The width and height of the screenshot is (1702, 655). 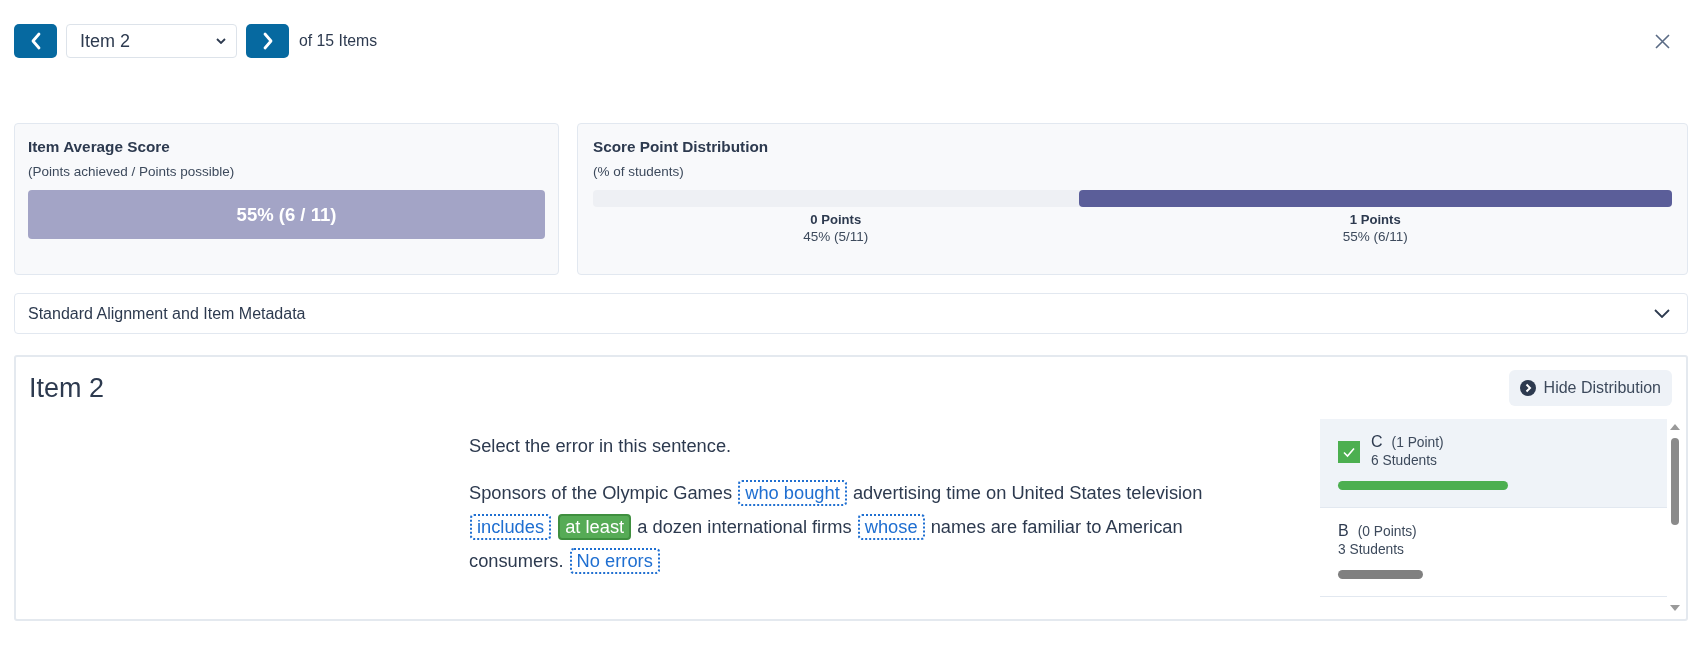 What do you see at coordinates (1343, 531) in the screenshot?
I see `answer-letter: B` at bounding box center [1343, 531].